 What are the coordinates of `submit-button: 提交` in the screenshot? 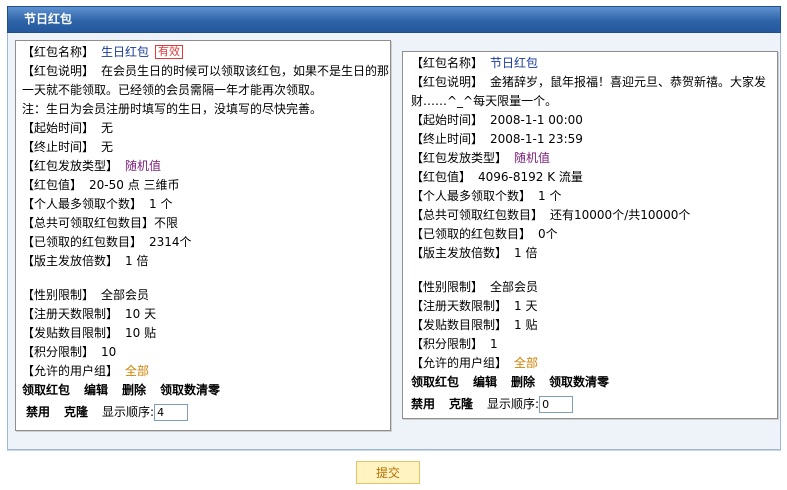 It's located at (388, 472).